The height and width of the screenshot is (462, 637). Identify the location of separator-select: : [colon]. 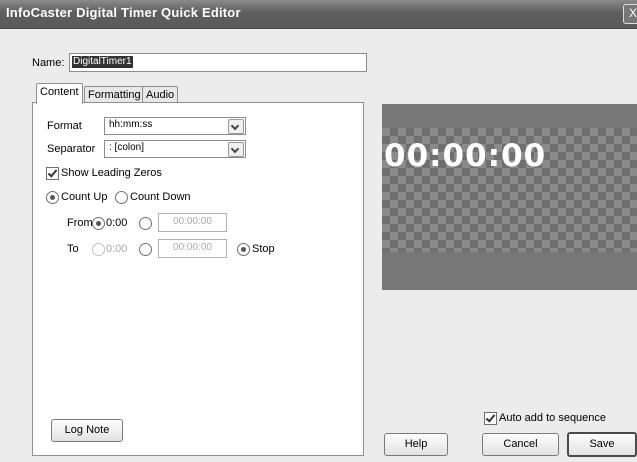
(175, 149).